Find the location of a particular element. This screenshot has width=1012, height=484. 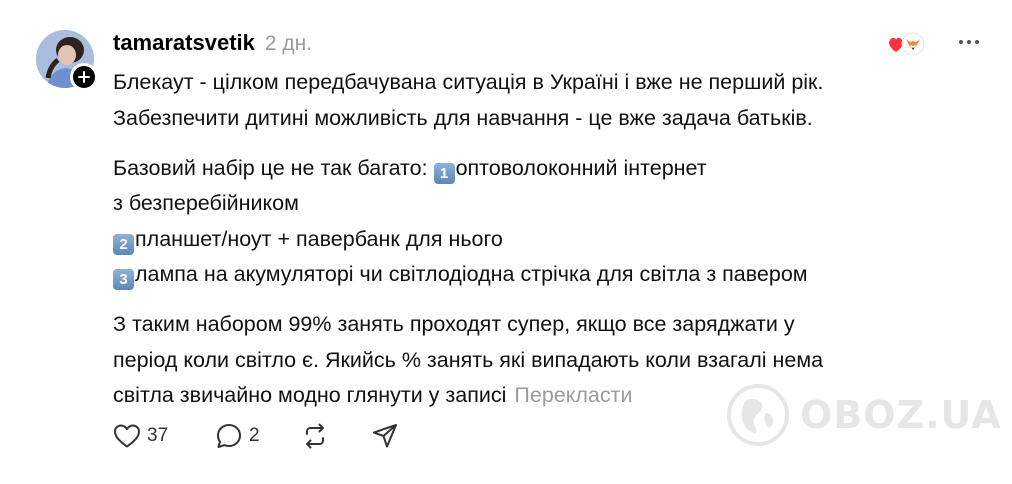

reaction-icons is located at coordinates (907, 44).